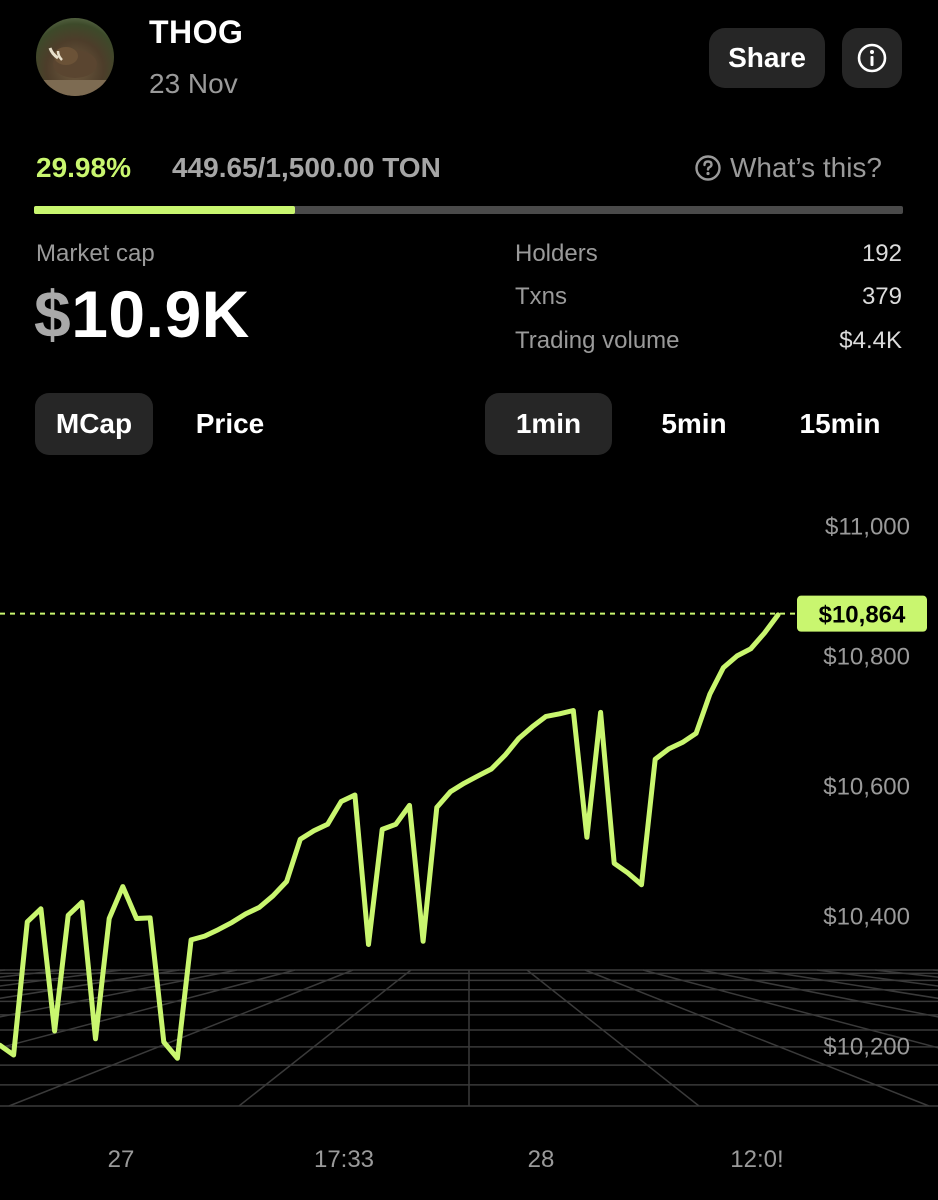 Image resolution: width=938 pixels, height=1200 pixels. What do you see at coordinates (196, 32) in the screenshot?
I see `token-name: THOG` at bounding box center [196, 32].